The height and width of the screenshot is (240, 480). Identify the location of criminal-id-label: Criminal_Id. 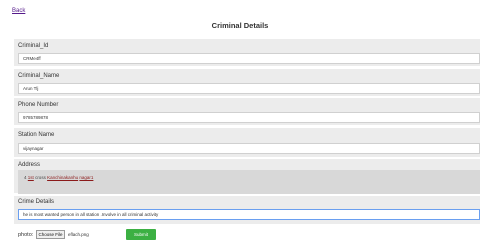
(33, 46).